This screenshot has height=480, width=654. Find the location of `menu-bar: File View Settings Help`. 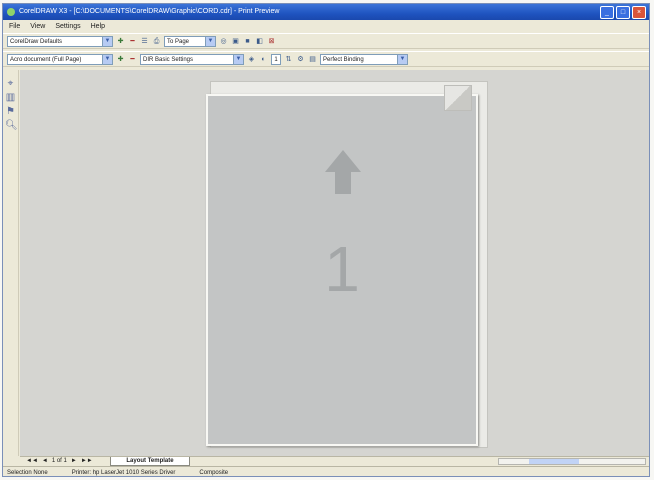

menu-bar: File View Settings Help is located at coordinates (326, 26).